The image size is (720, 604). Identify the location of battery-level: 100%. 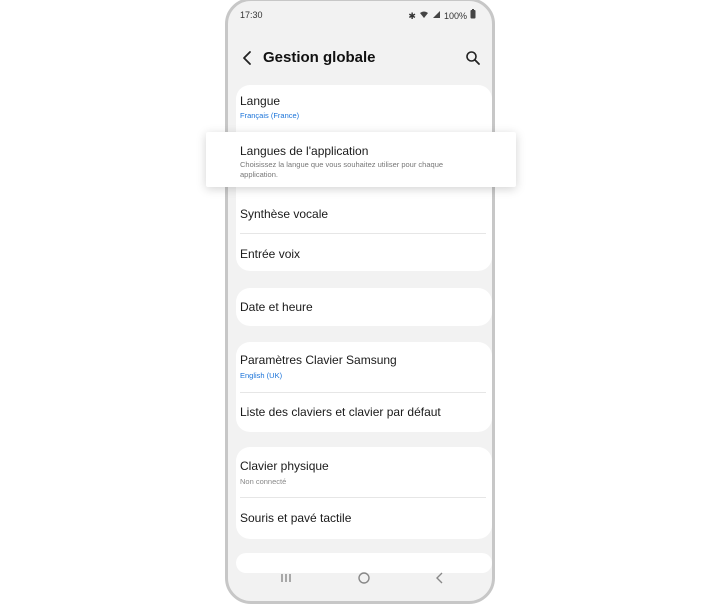
(455, 15).